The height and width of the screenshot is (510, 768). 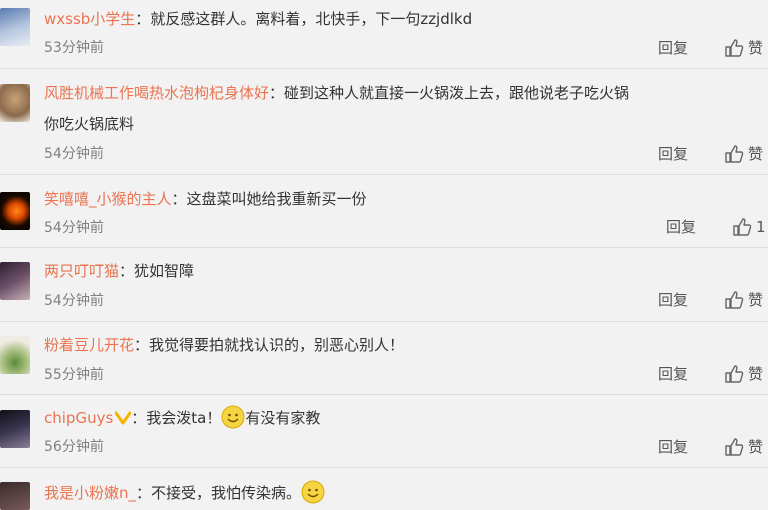 What do you see at coordinates (89, 124) in the screenshot?
I see `comment-text-continued: 你吃火锅底料` at bounding box center [89, 124].